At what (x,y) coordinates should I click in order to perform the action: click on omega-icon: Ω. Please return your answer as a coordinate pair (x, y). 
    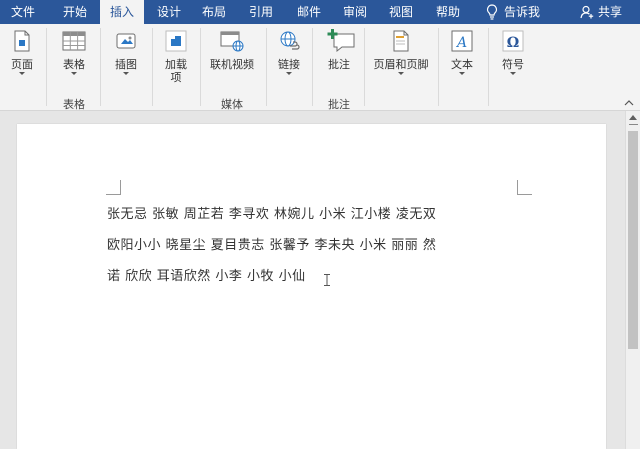
    Looking at the image, I should click on (513, 41).